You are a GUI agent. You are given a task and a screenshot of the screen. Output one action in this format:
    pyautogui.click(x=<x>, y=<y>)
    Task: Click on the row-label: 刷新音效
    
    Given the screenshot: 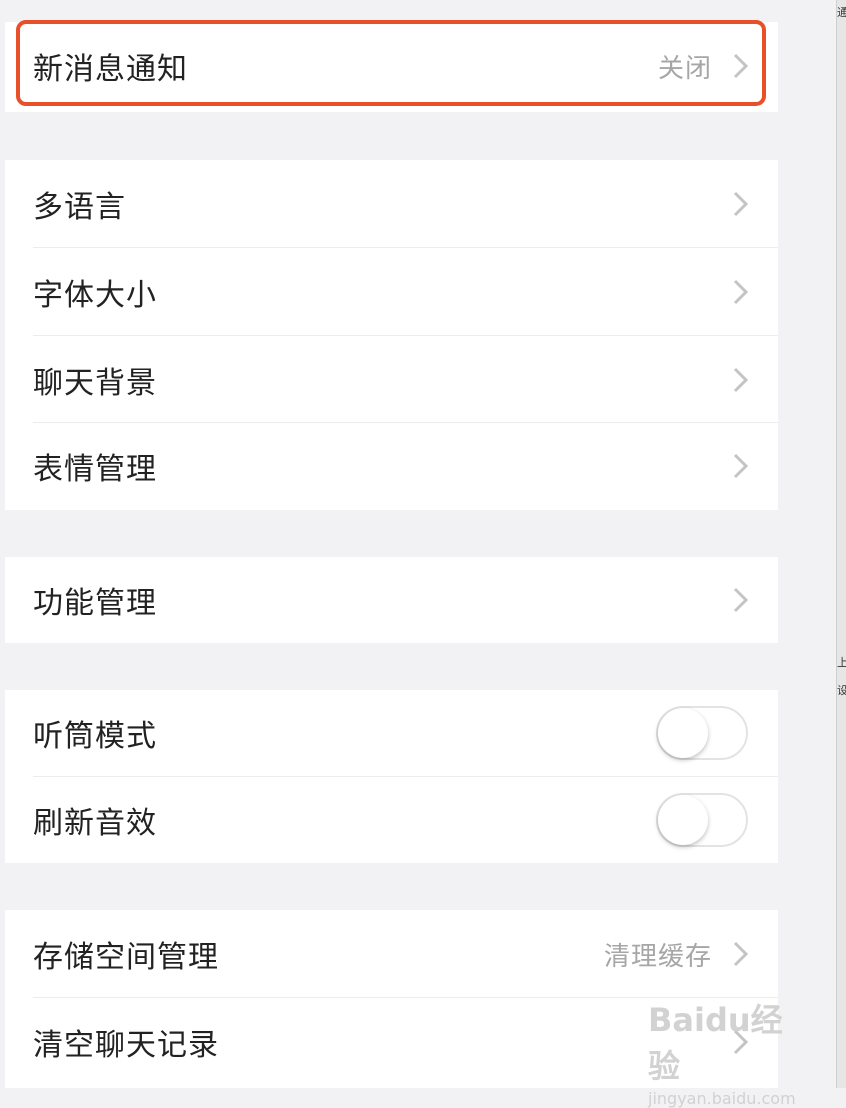 What is the action you would take?
    pyautogui.click(x=95, y=823)
    